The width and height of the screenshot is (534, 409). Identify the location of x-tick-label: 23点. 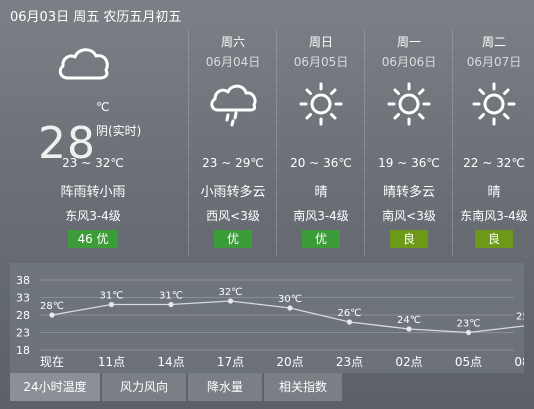
(349, 362).